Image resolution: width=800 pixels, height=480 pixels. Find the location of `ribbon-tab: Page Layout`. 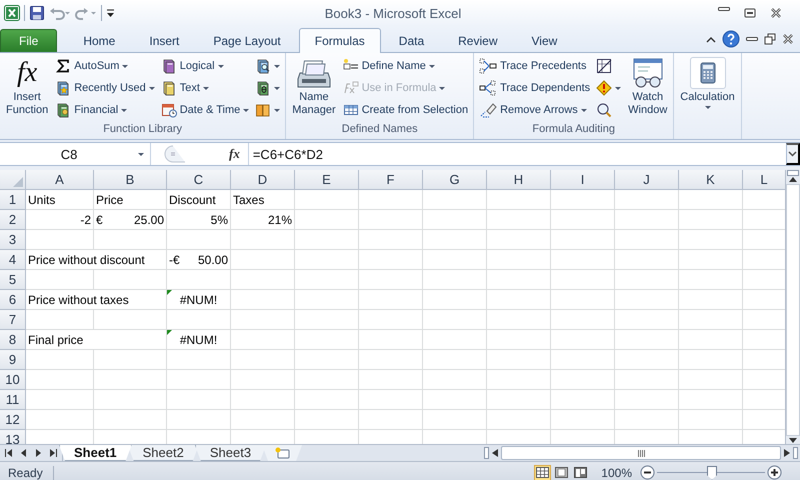

ribbon-tab: Page Layout is located at coordinates (247, 40).